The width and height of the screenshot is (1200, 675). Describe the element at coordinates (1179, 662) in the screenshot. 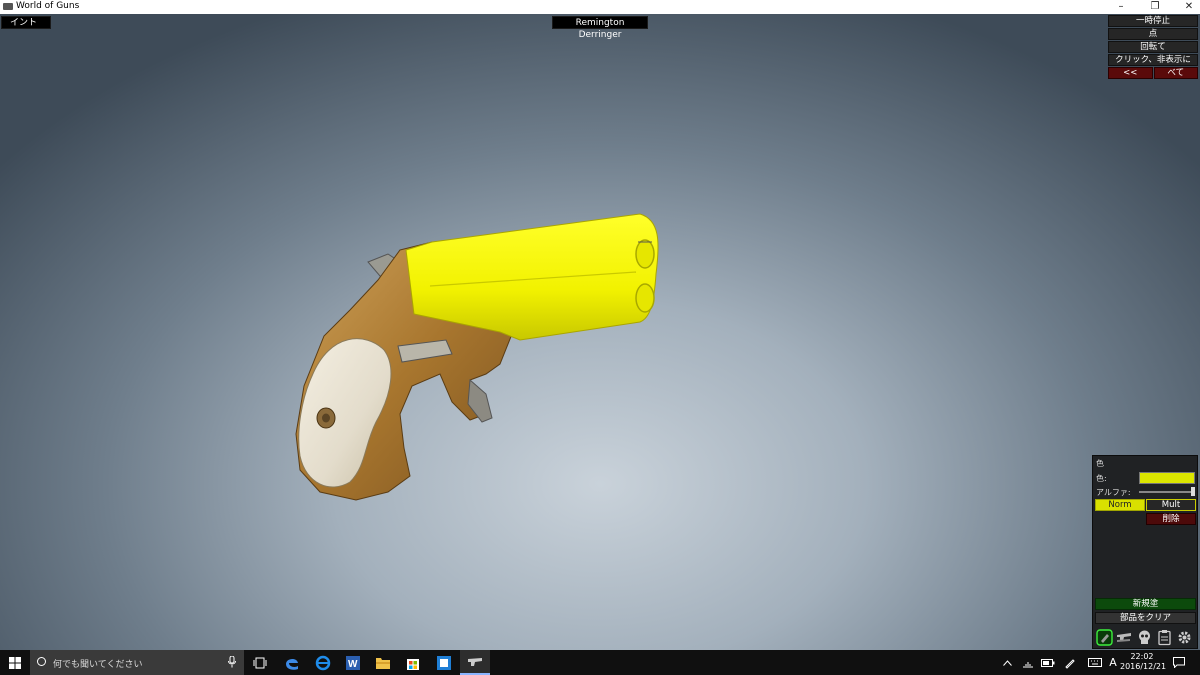

I see `notification-icon` at that location.